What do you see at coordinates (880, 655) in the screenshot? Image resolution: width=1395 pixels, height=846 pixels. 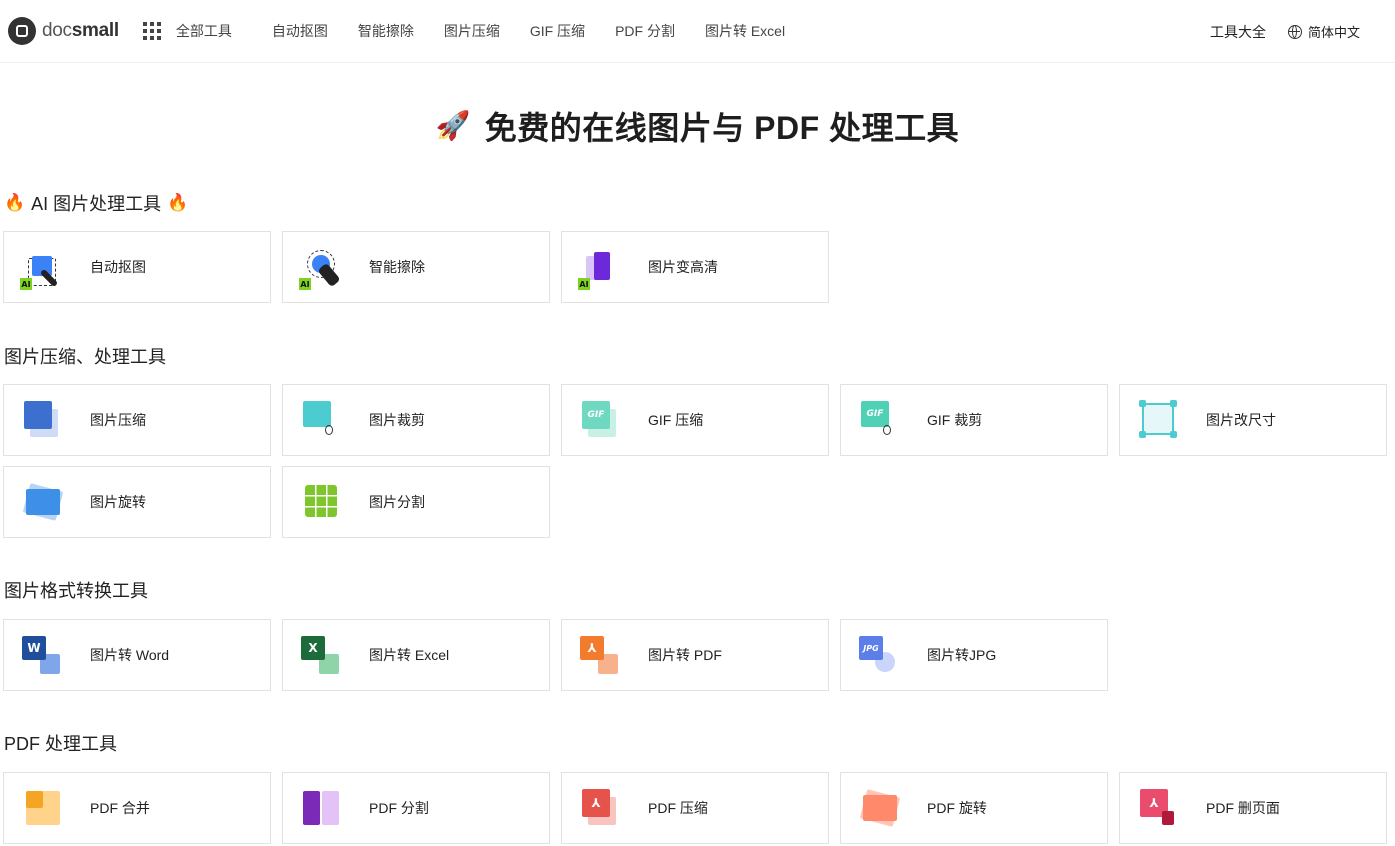 I see `jpg-icon: JPG` at bounding box center [880, 655].